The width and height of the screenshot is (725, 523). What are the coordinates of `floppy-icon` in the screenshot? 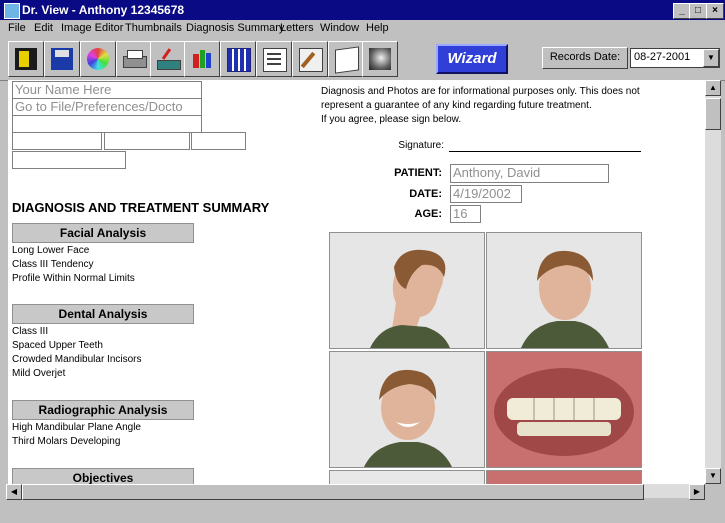 It's located at (62, 59).